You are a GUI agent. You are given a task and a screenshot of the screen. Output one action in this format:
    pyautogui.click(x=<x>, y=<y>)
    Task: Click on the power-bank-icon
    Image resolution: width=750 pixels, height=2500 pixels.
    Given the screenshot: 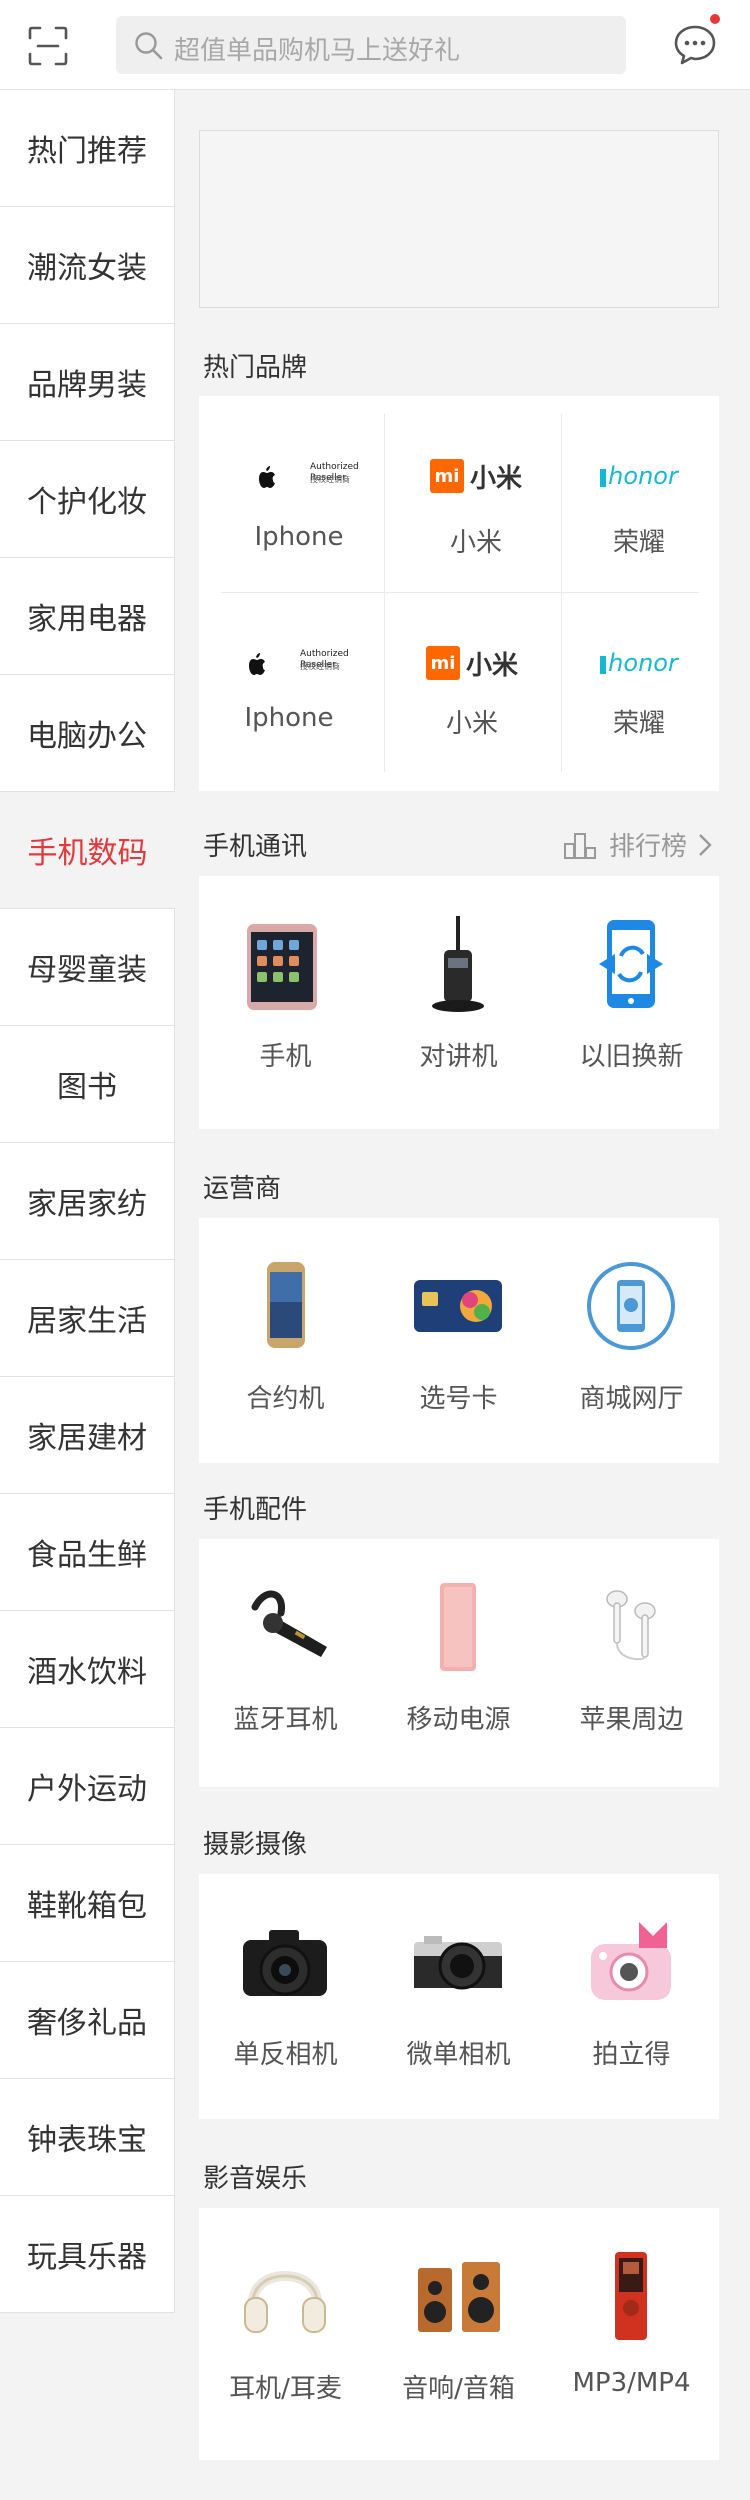 What is the action you would take?
    pyautogui.click(x=458, y=1627)
    